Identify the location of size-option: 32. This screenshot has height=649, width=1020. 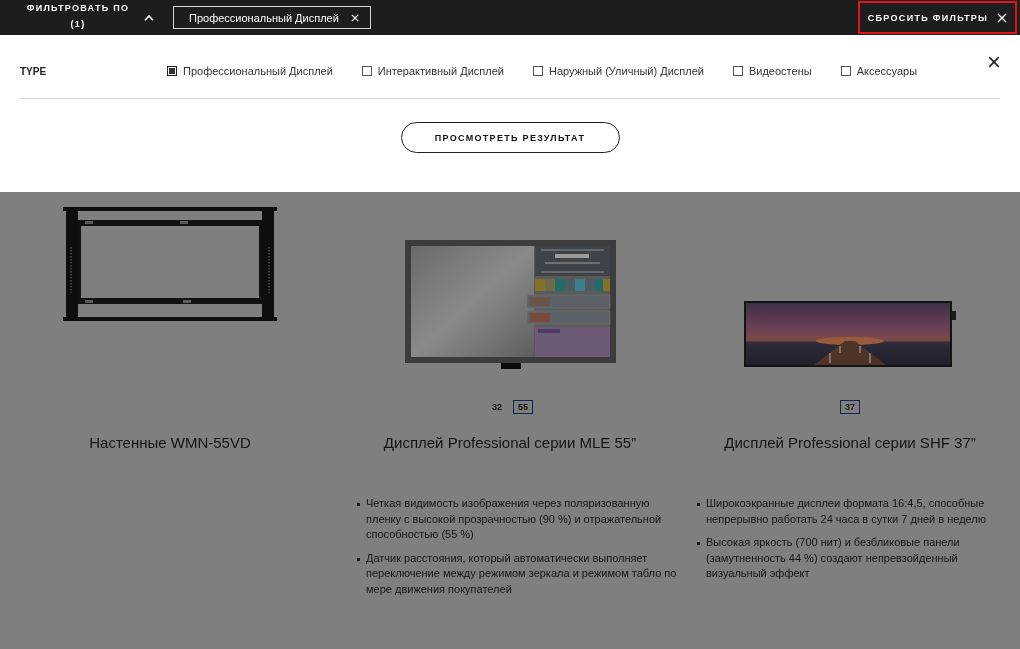
(497, 407).